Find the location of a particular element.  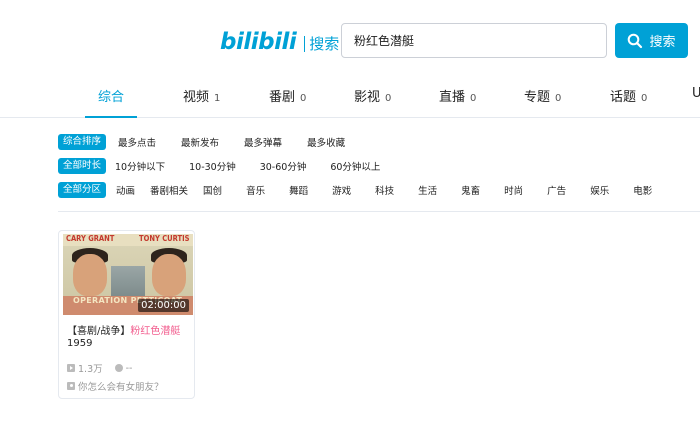

duration-filter-row: 全部时长 10分钟以下 10-30分钟 30-60分钟 60分钟以上 is located at coordinates (219, 166).